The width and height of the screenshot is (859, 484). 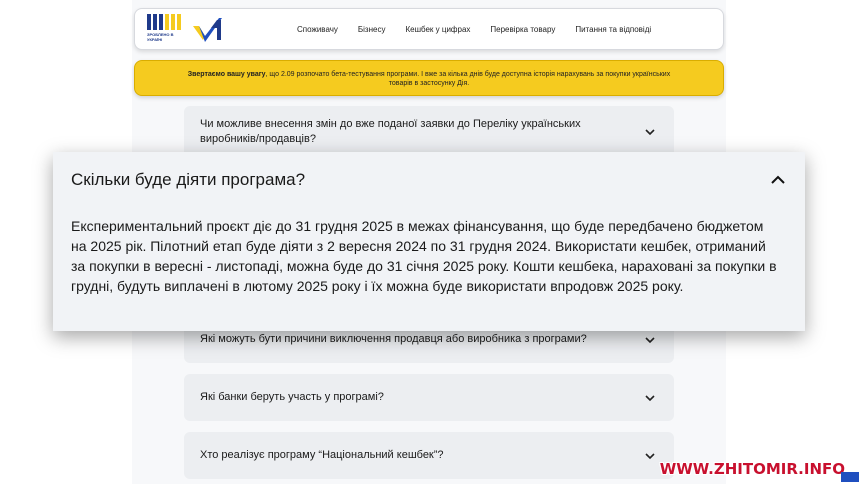 I want to click on faq-question: Які банки беруть участь у програмі?, so click(x=292, y=397).